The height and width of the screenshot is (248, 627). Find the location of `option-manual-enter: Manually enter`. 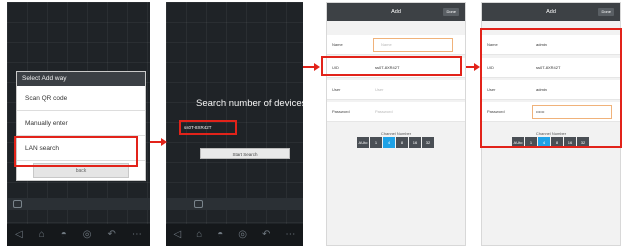

option-manual-enter: Manually enter is located at coordinates (81, 123).